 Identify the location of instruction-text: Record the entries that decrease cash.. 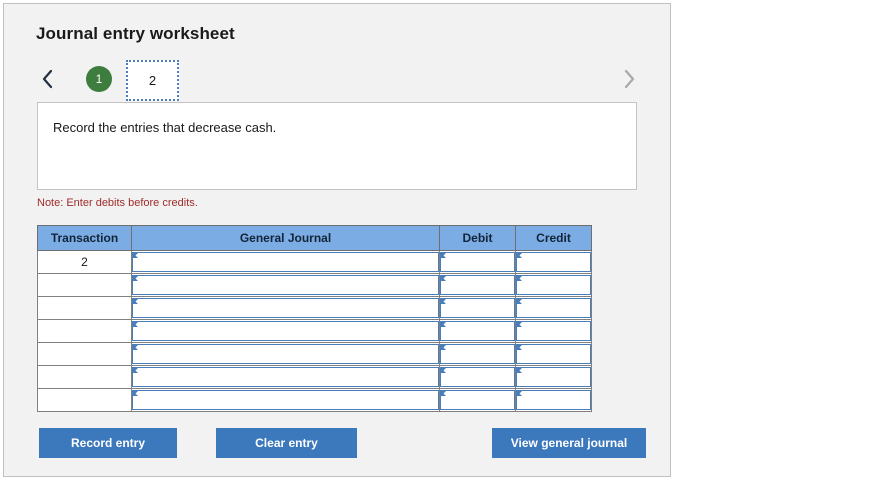
(165, 127).